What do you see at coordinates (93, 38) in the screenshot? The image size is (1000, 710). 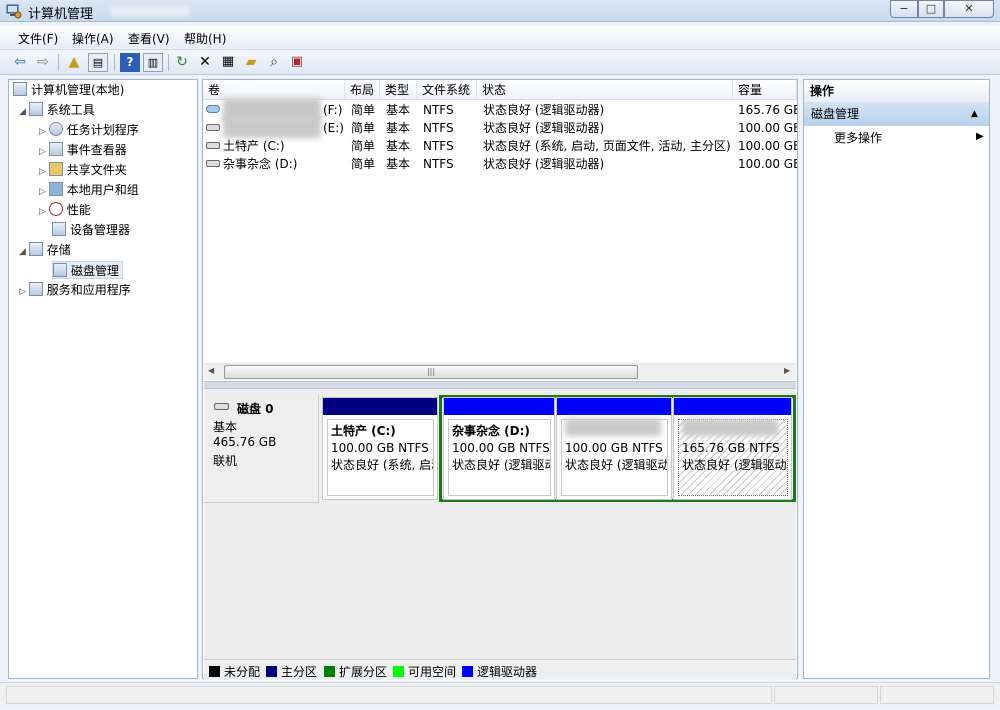 I see `menu-action: 操作(A)` at bounding box center [93, 38].